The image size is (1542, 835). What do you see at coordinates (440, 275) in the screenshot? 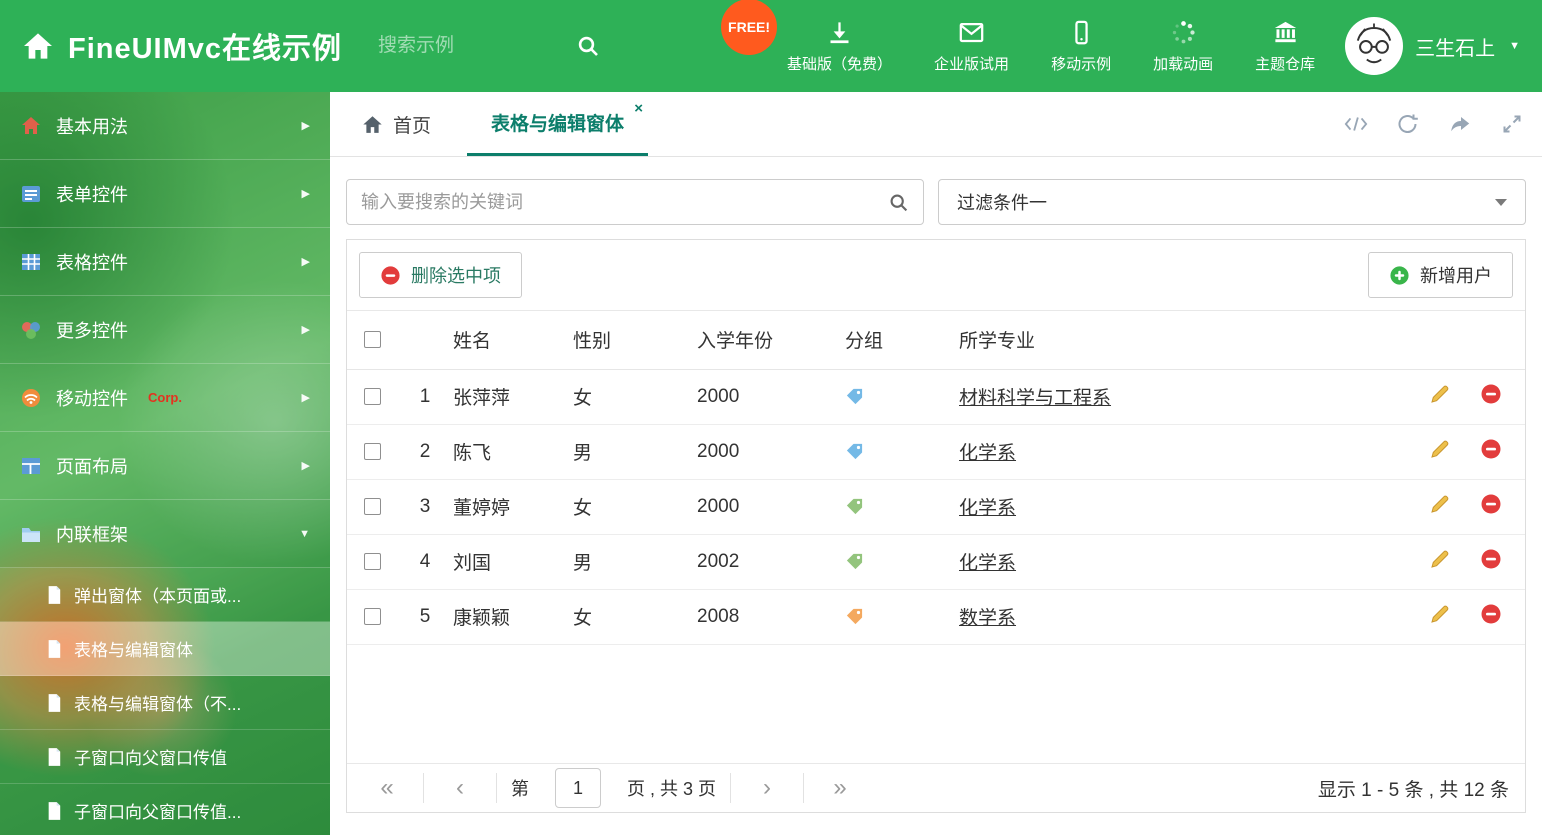
I see `delete-selected-button: 删除选中项` at bounding box center [440, 275].